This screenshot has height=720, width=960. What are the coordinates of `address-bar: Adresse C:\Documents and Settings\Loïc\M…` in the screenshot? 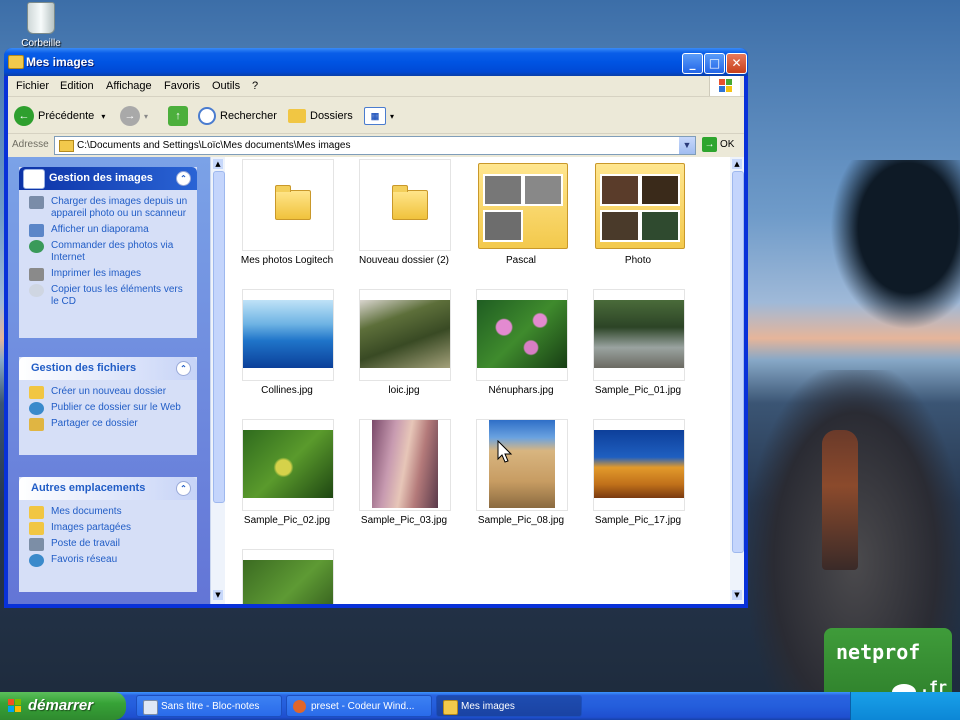 It's located at (376, 145).